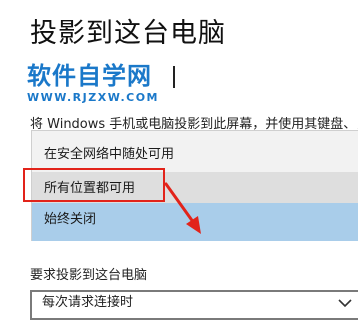 This screenshot has height=320, width=358. Describe the element at coordinates (128, 33) in the screenshot. I see `page-title: 投影到这台电脑` at that location.